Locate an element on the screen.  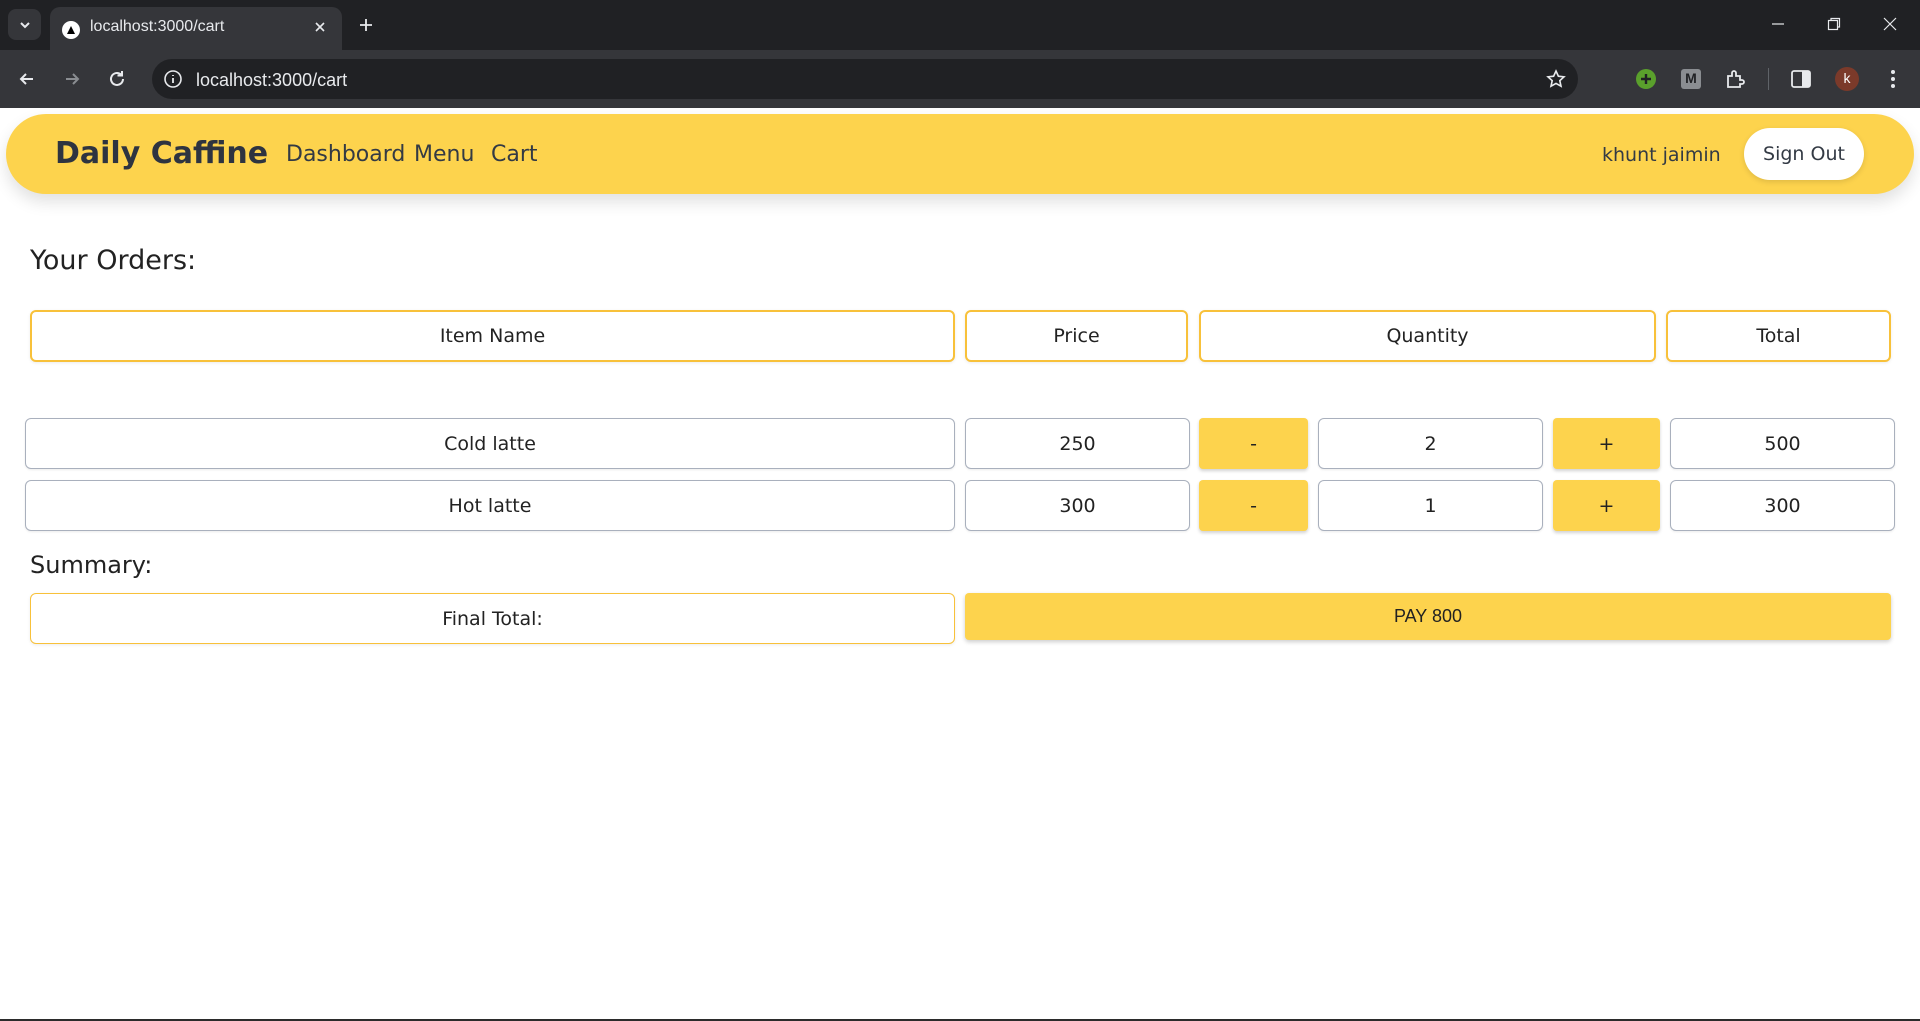
extension-green-plus-icon is located at coordinates (1646, 79).